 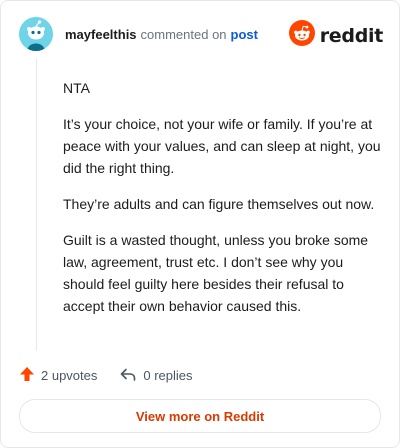 I want to click on upvote-button: 2 upvotes, so click(x=58, y=375).